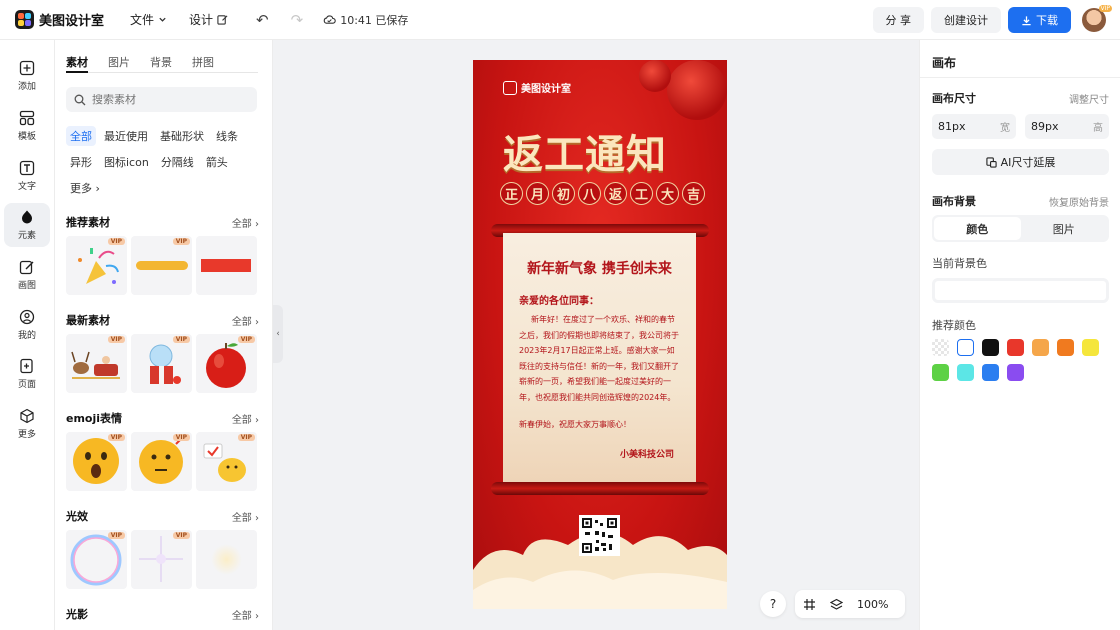 This screenshot has width=1120, height=630. What do you see at coordinates (126, 162) in the screenshot?
I see `chip-icons: 图标icon` at bounding box center [126, 162].